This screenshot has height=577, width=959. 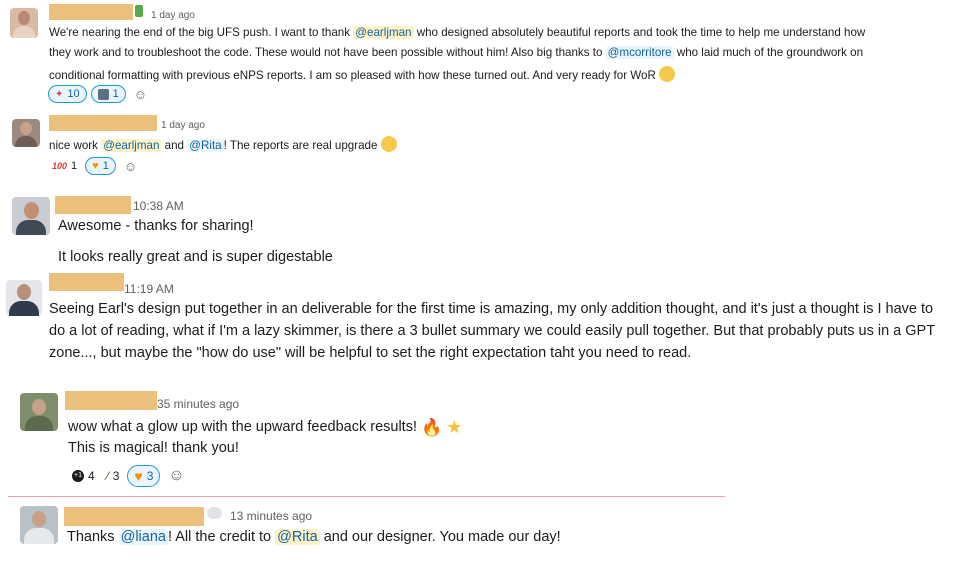 I want to click on reaction-pill: +1 4, so click(x=83, y=476).